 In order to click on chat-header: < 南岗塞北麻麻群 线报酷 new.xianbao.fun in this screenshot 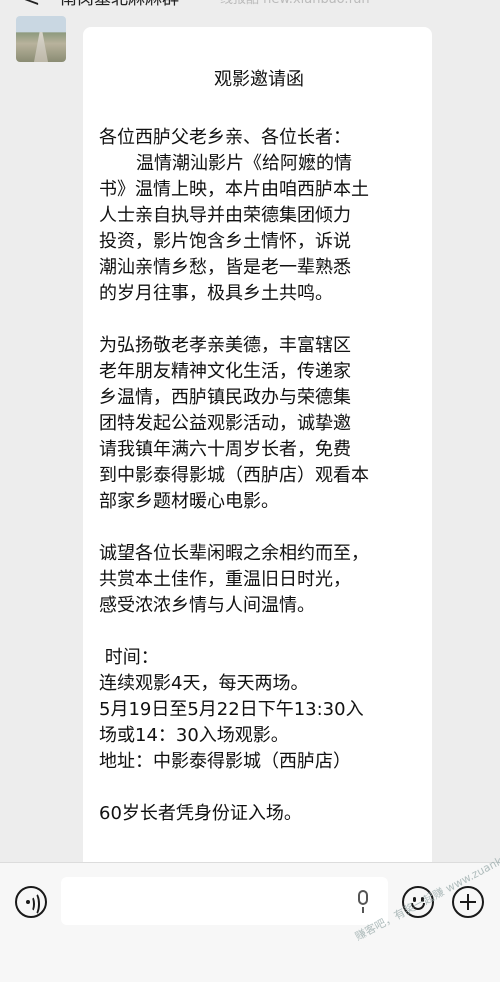, I will do `click(250, 5)`.